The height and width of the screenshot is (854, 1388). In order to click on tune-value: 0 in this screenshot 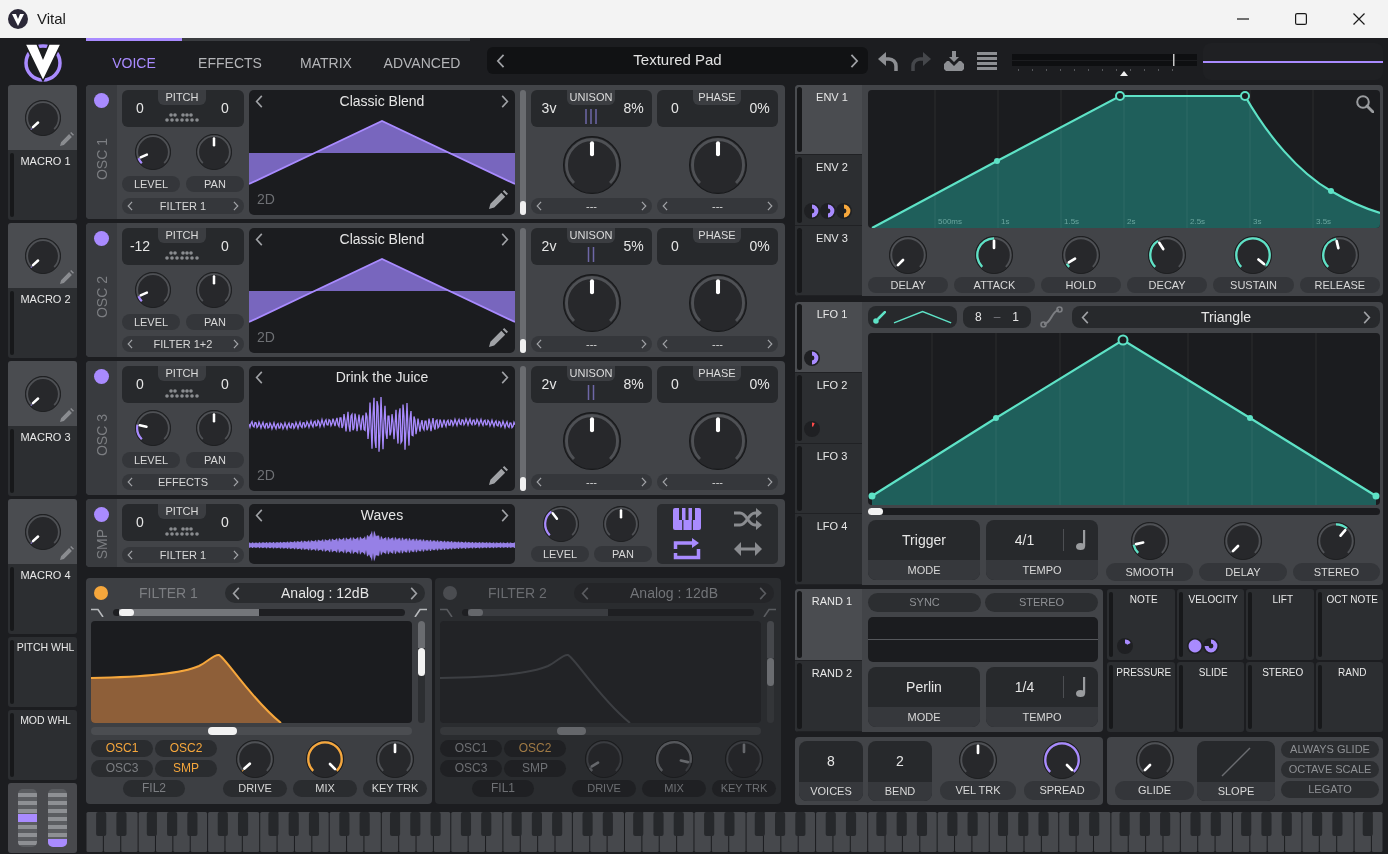, I will do `click(225, 522)`.